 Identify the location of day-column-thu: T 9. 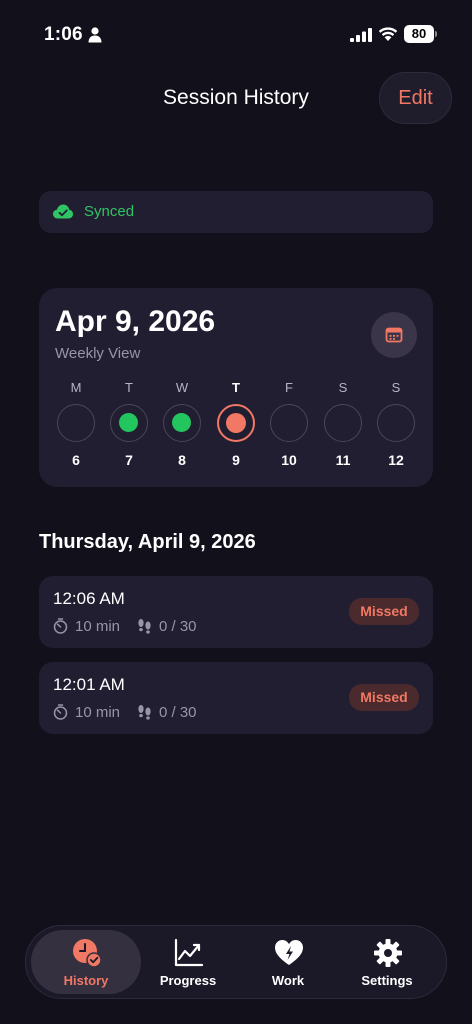
(236, 424).